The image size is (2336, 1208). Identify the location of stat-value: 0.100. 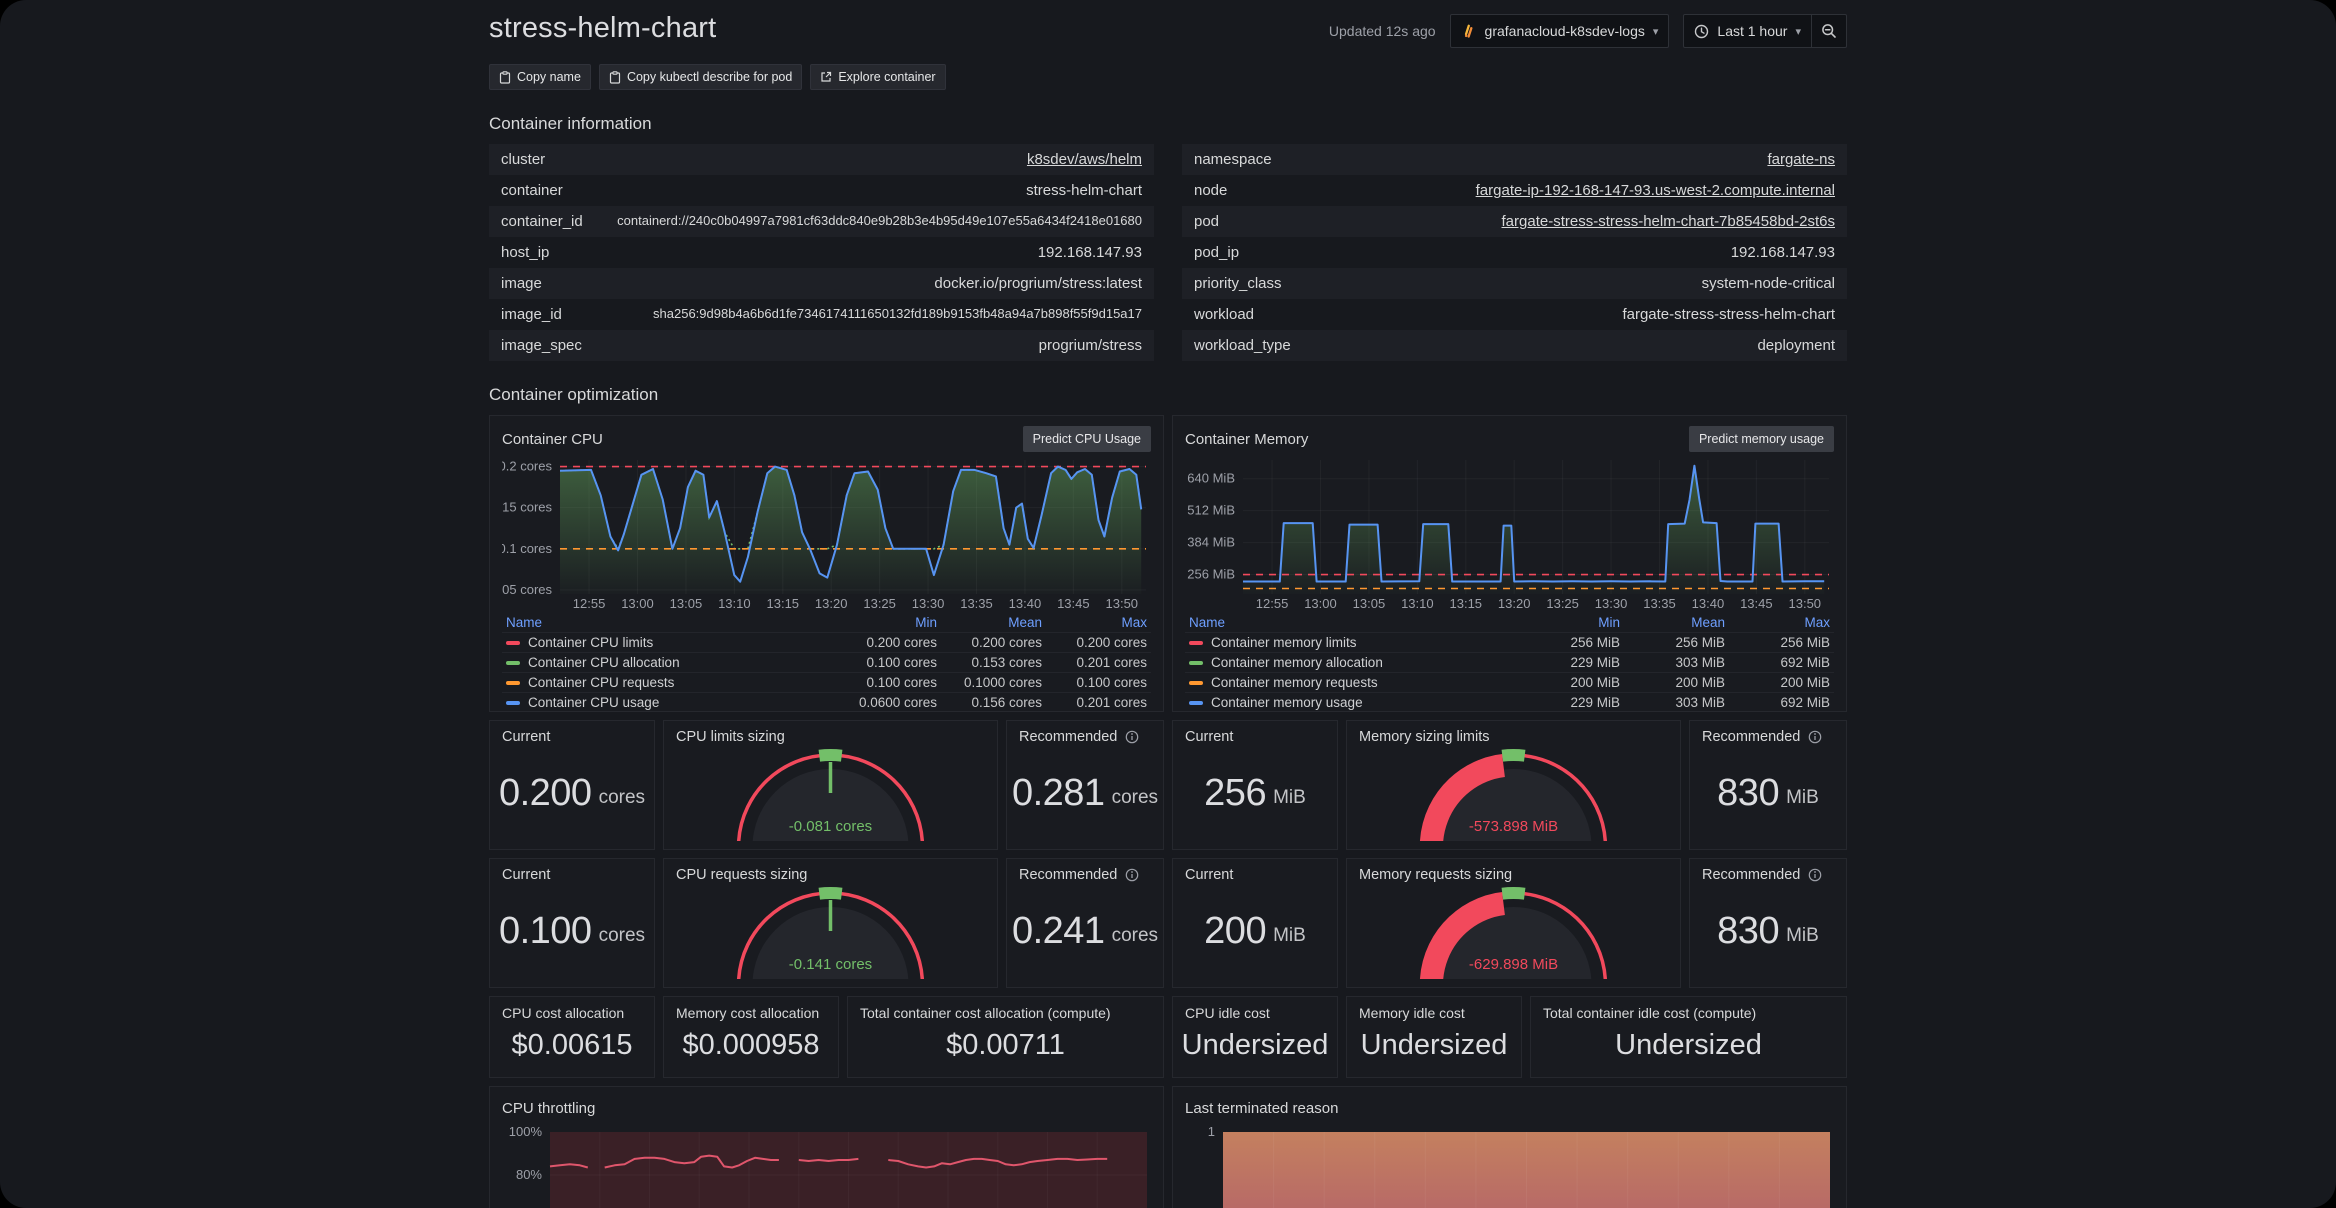
(545, 930).